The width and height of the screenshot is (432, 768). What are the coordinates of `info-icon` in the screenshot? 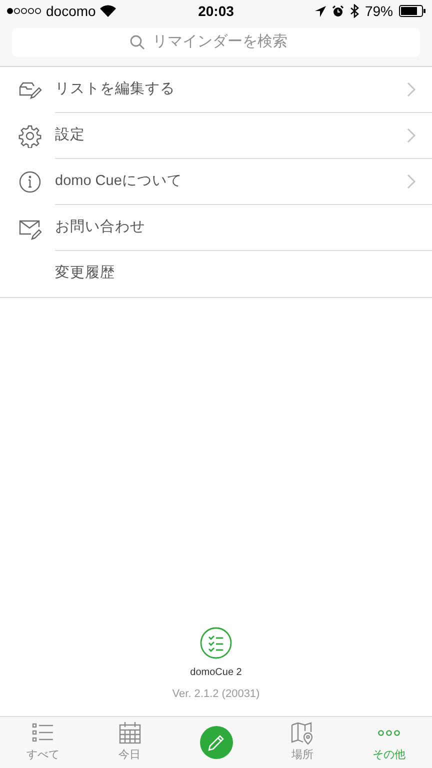 It's located at (30, 182).